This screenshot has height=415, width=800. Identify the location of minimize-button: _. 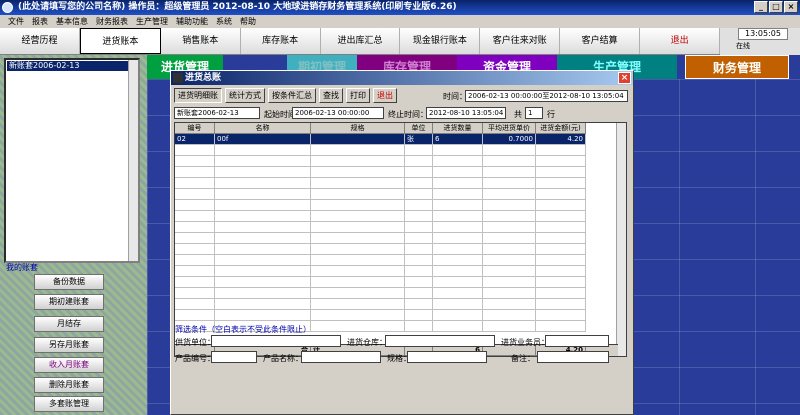
(761, 7).